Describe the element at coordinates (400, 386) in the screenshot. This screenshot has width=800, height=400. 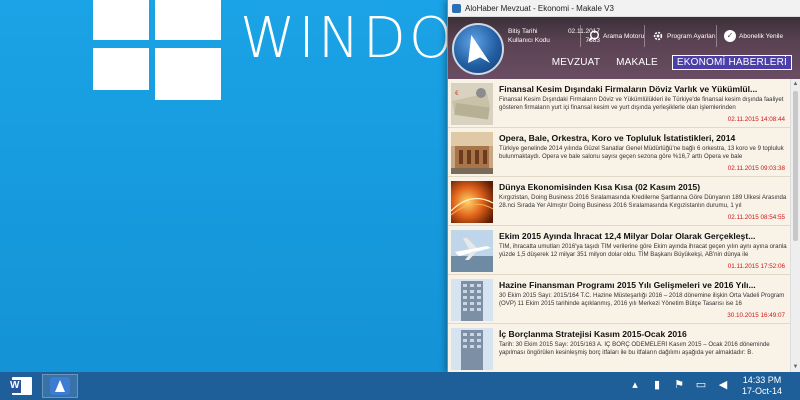
I see `taskbar: ▴ ▮ ⚑ ▭ ◀ 14:33 PM 17-Oct-14` at that location.